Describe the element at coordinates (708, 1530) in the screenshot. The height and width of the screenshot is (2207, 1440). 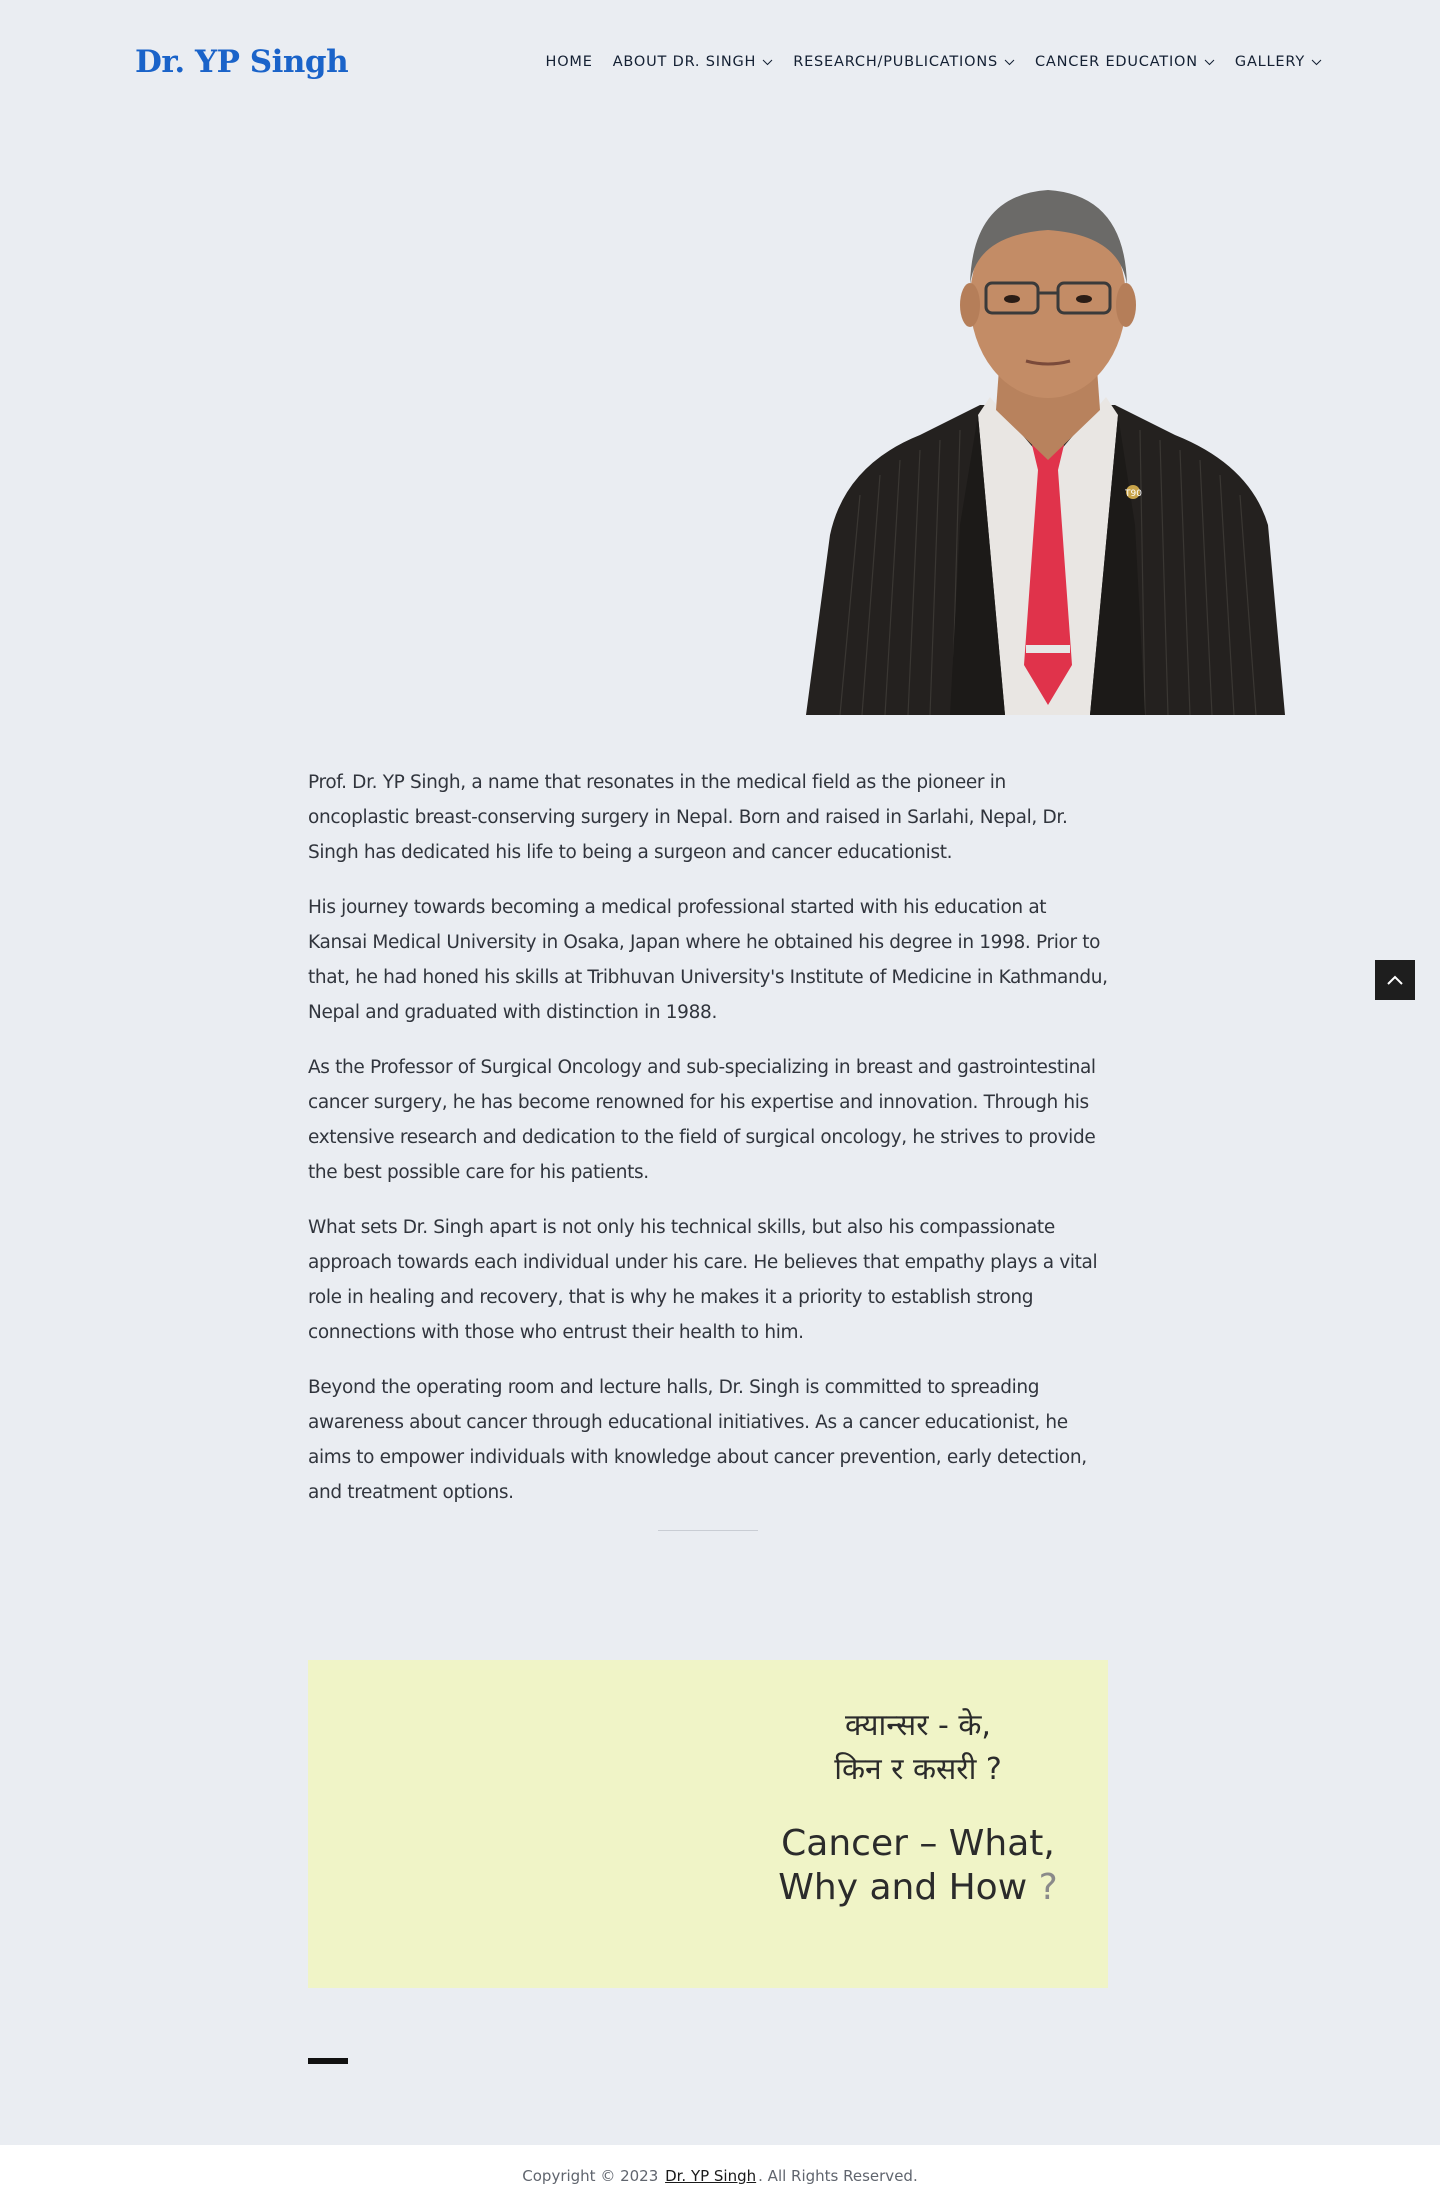
I see `section-divider` at that location.